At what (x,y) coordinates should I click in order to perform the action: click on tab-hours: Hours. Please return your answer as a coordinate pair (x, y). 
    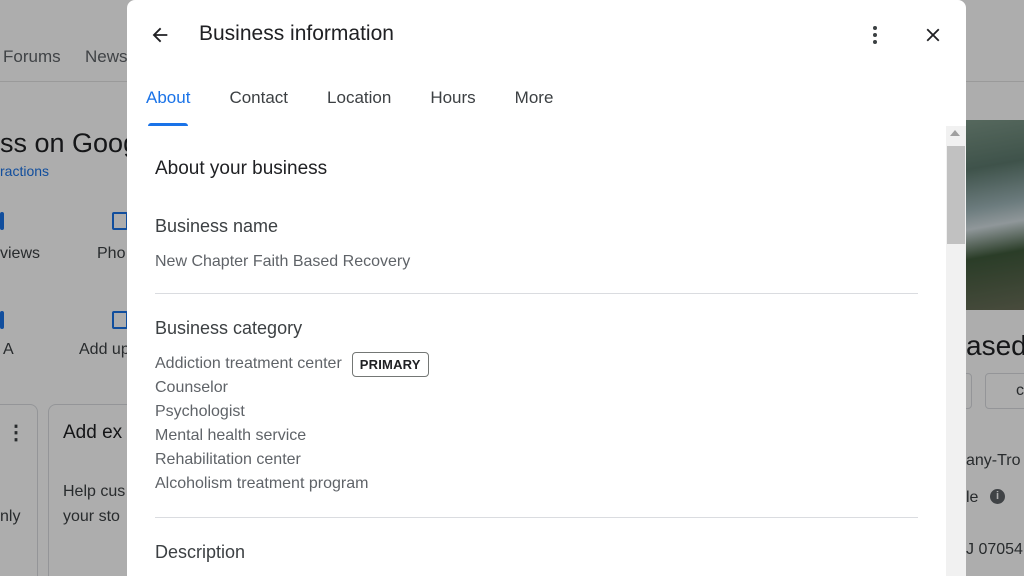
    Looking at the image, I should click on (452, 99).